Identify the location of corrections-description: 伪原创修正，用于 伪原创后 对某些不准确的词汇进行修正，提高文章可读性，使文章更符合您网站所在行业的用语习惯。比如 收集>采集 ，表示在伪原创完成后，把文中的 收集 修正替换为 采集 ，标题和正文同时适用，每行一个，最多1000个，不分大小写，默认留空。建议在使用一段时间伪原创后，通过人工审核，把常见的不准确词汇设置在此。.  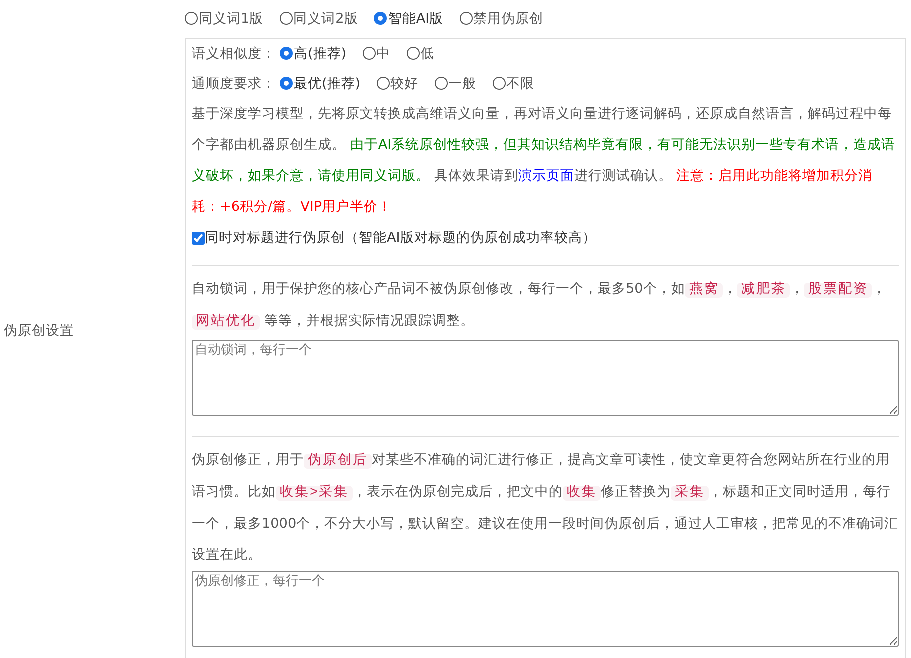
(545, 508).